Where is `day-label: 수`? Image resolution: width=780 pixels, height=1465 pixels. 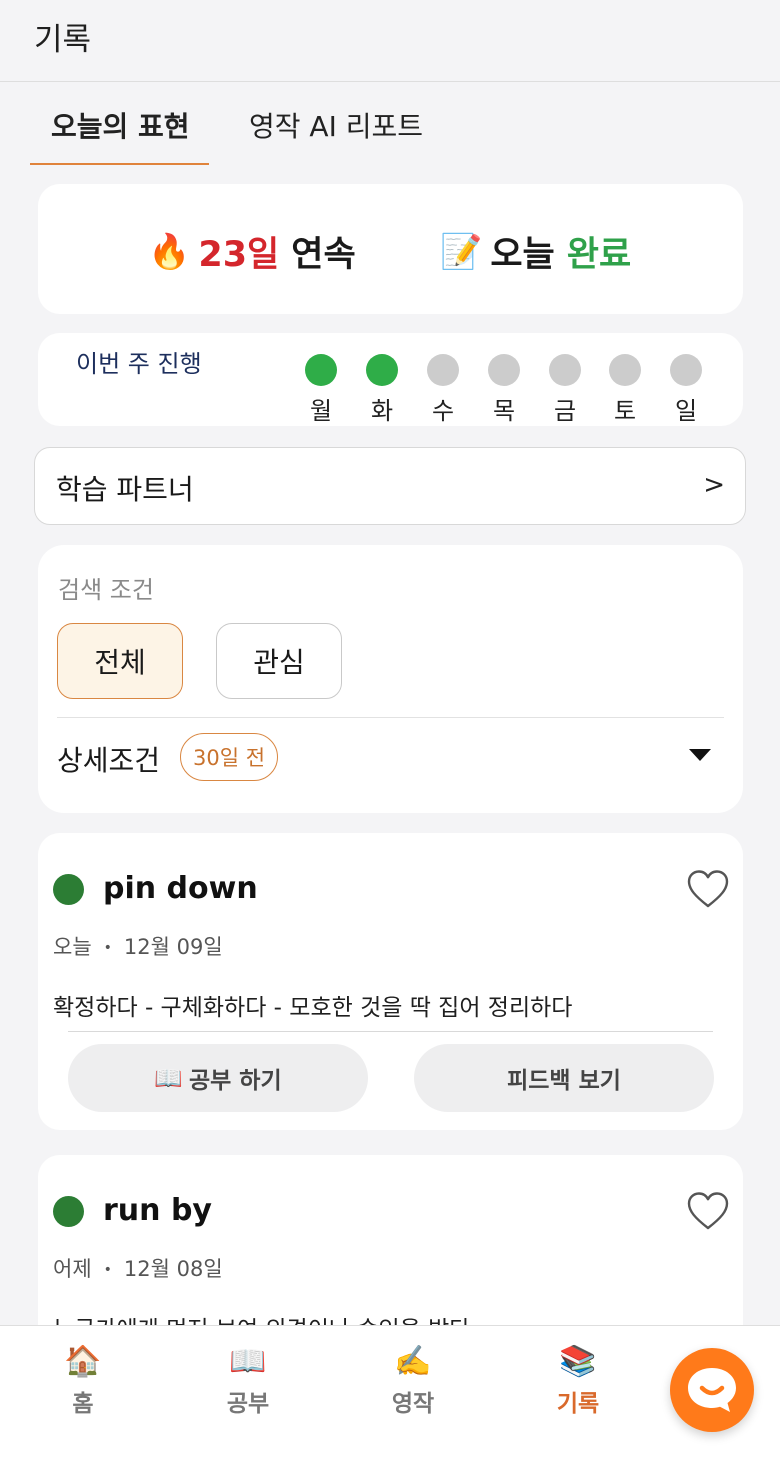 day-label: 수 is located at coordinates (443, 411).